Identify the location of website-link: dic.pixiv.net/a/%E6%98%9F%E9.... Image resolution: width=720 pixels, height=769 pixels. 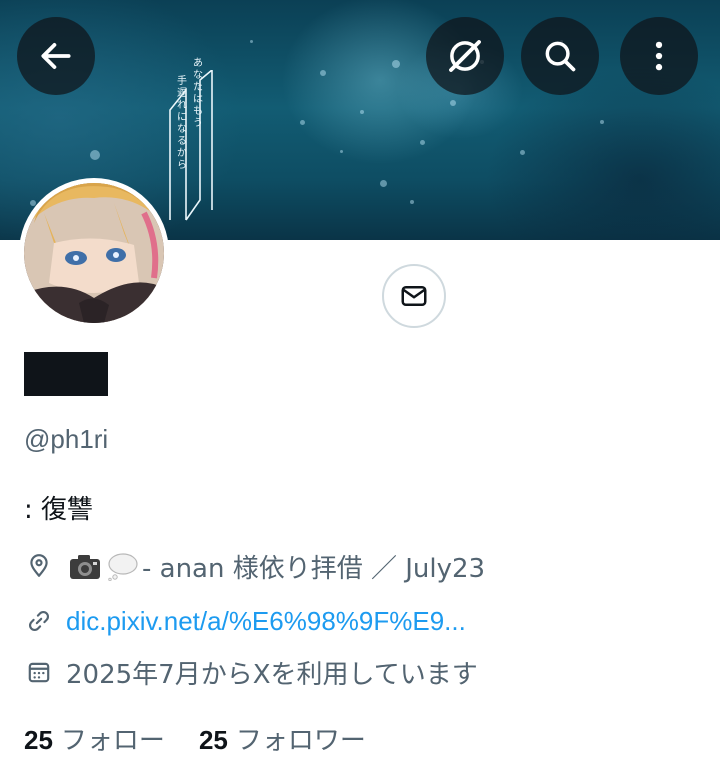
(266, 621).